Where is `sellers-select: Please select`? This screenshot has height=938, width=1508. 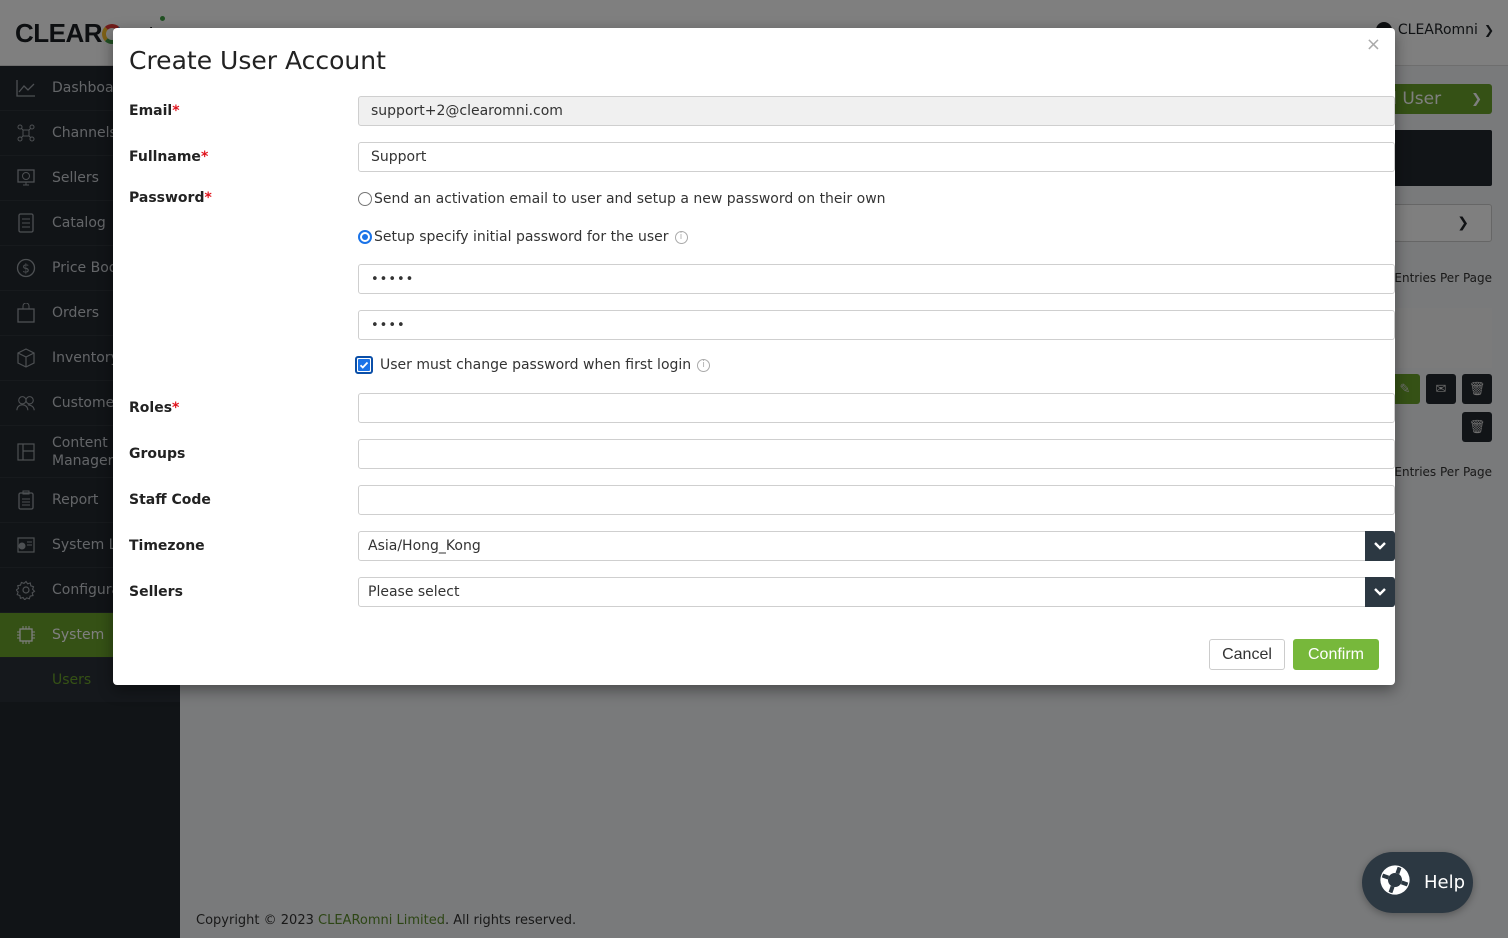
sellers-select: Please select is located at coordinates (876, 592).